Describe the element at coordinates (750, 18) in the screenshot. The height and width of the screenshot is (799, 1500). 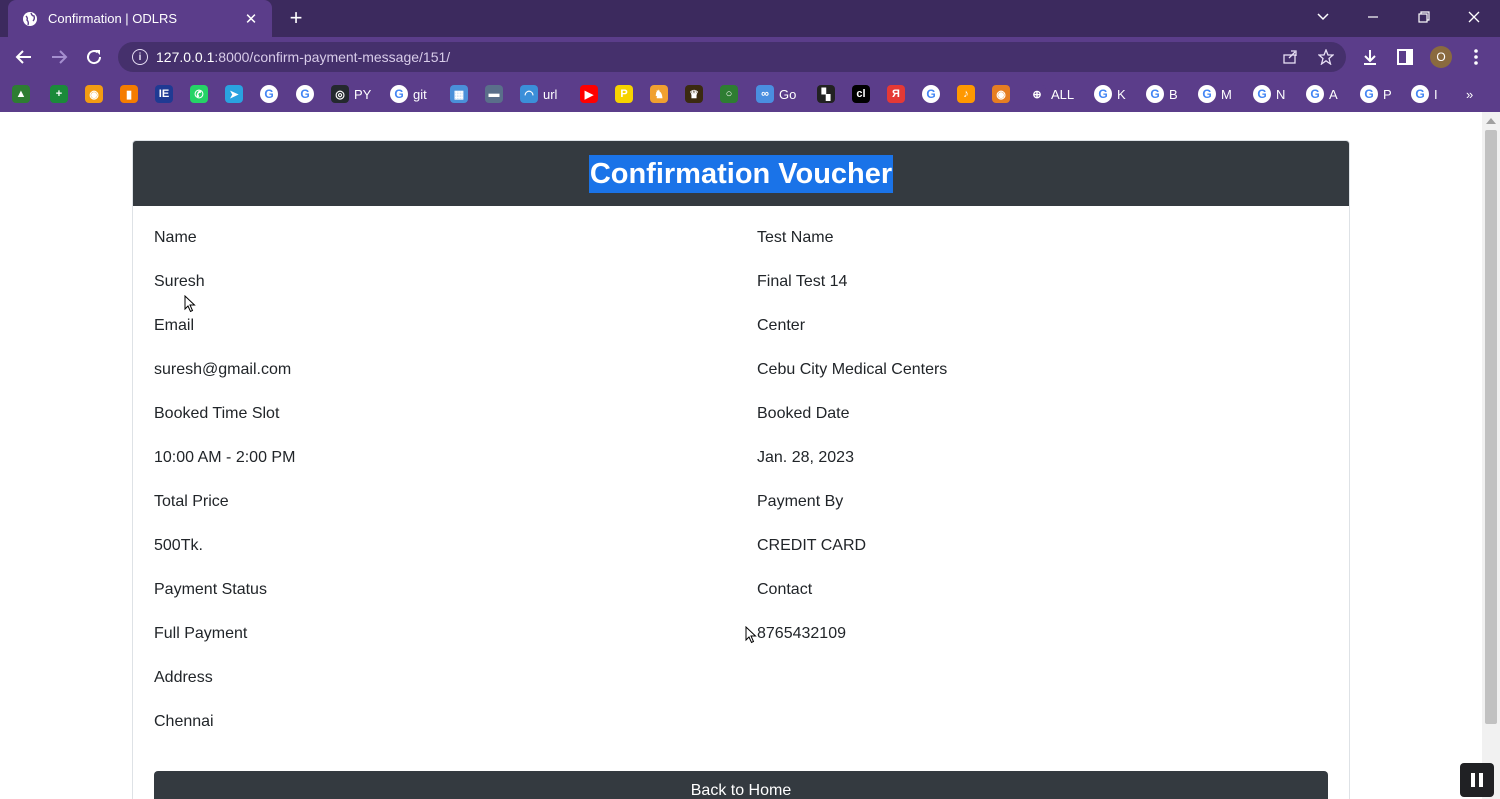
I see `tab-strip: Confirmation | ODLRS ✕ +` at that location.